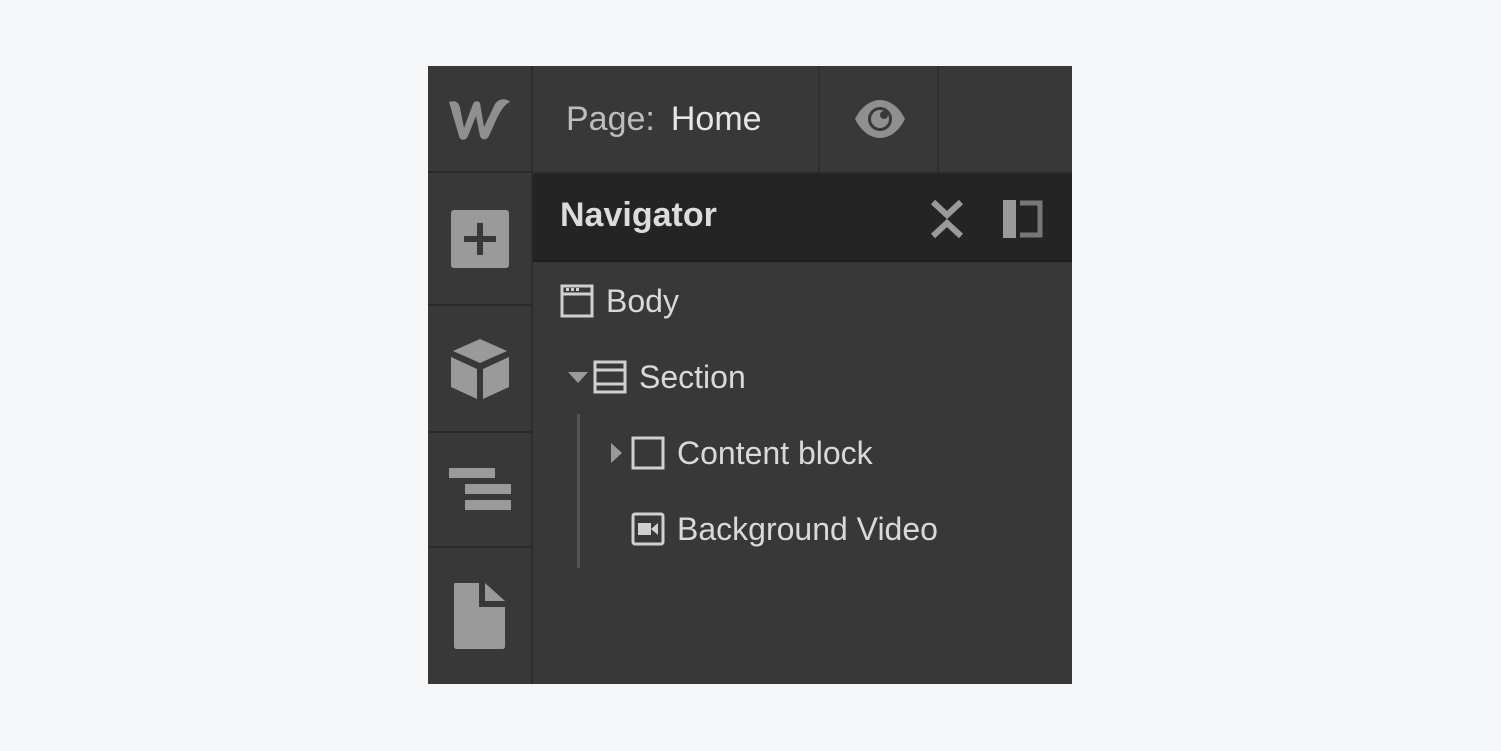 The width and height of the screenshot is (1501, 751). What do you see at coordinates (578, 377) in the screenshot?
I see `caret-down-icon` at bounding box center [578, 377].